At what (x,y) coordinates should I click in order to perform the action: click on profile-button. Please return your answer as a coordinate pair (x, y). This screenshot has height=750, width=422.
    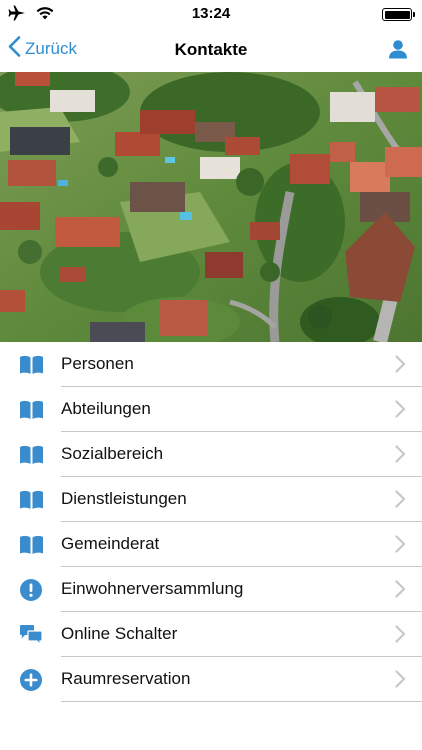
    Looking at the image, I should click on (398, 51).